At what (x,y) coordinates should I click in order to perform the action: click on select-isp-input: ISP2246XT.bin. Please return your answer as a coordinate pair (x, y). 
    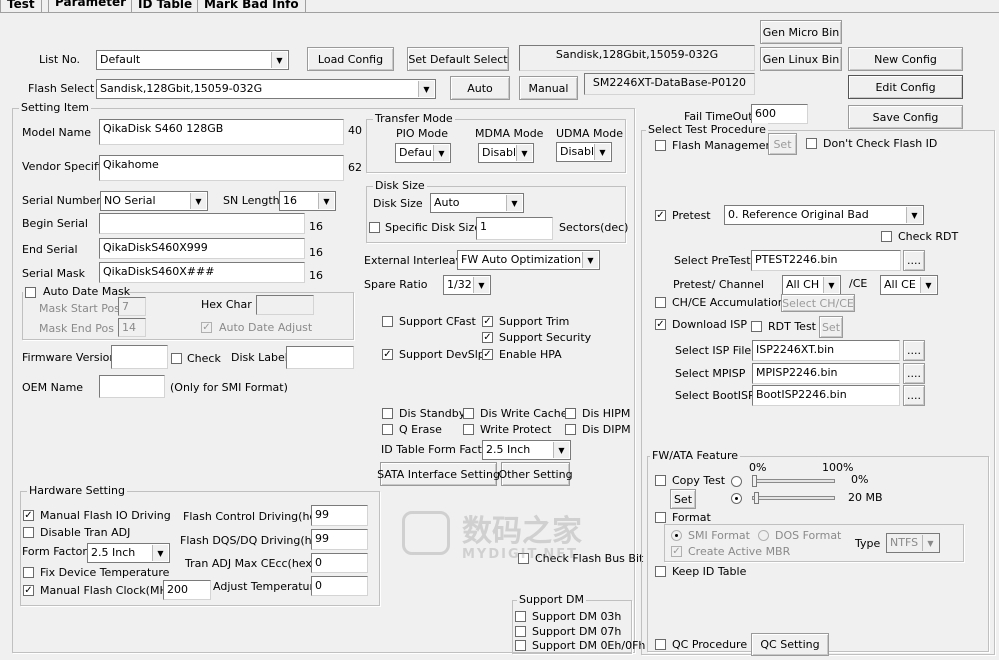
    Looking at the image, I should click on (826, 350).